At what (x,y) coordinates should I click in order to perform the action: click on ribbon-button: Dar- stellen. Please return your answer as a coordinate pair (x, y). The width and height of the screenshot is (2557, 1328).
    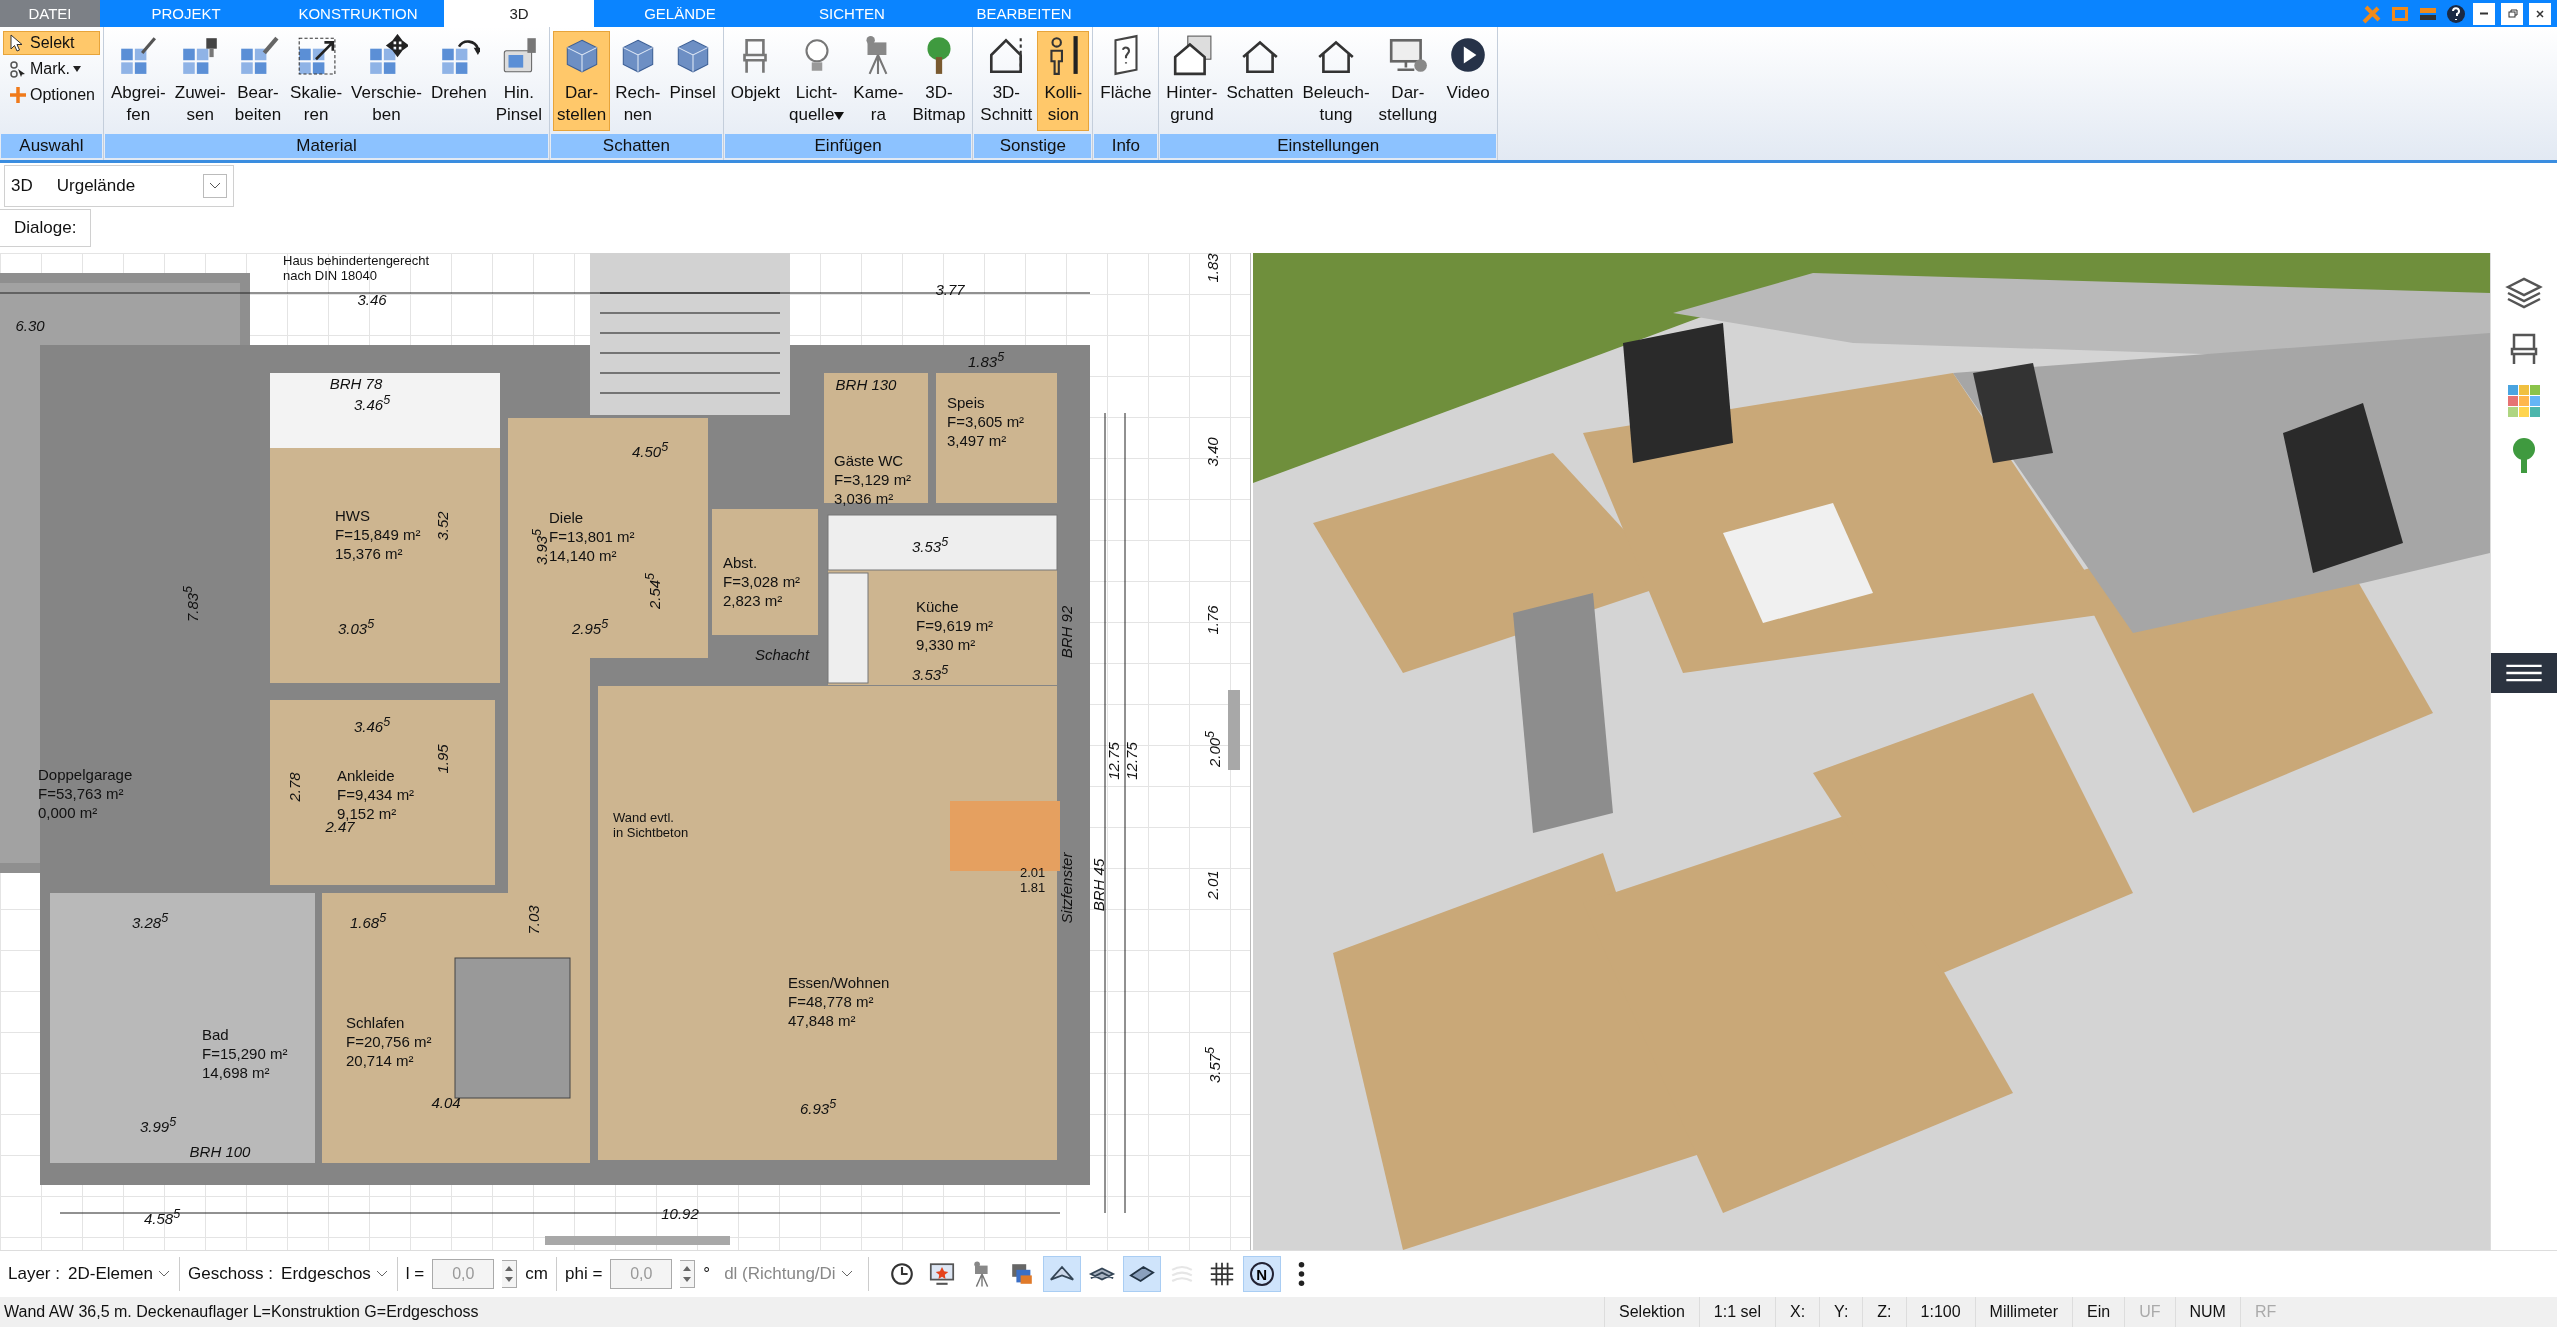
    Looking at the image, I should click on (582, 81).